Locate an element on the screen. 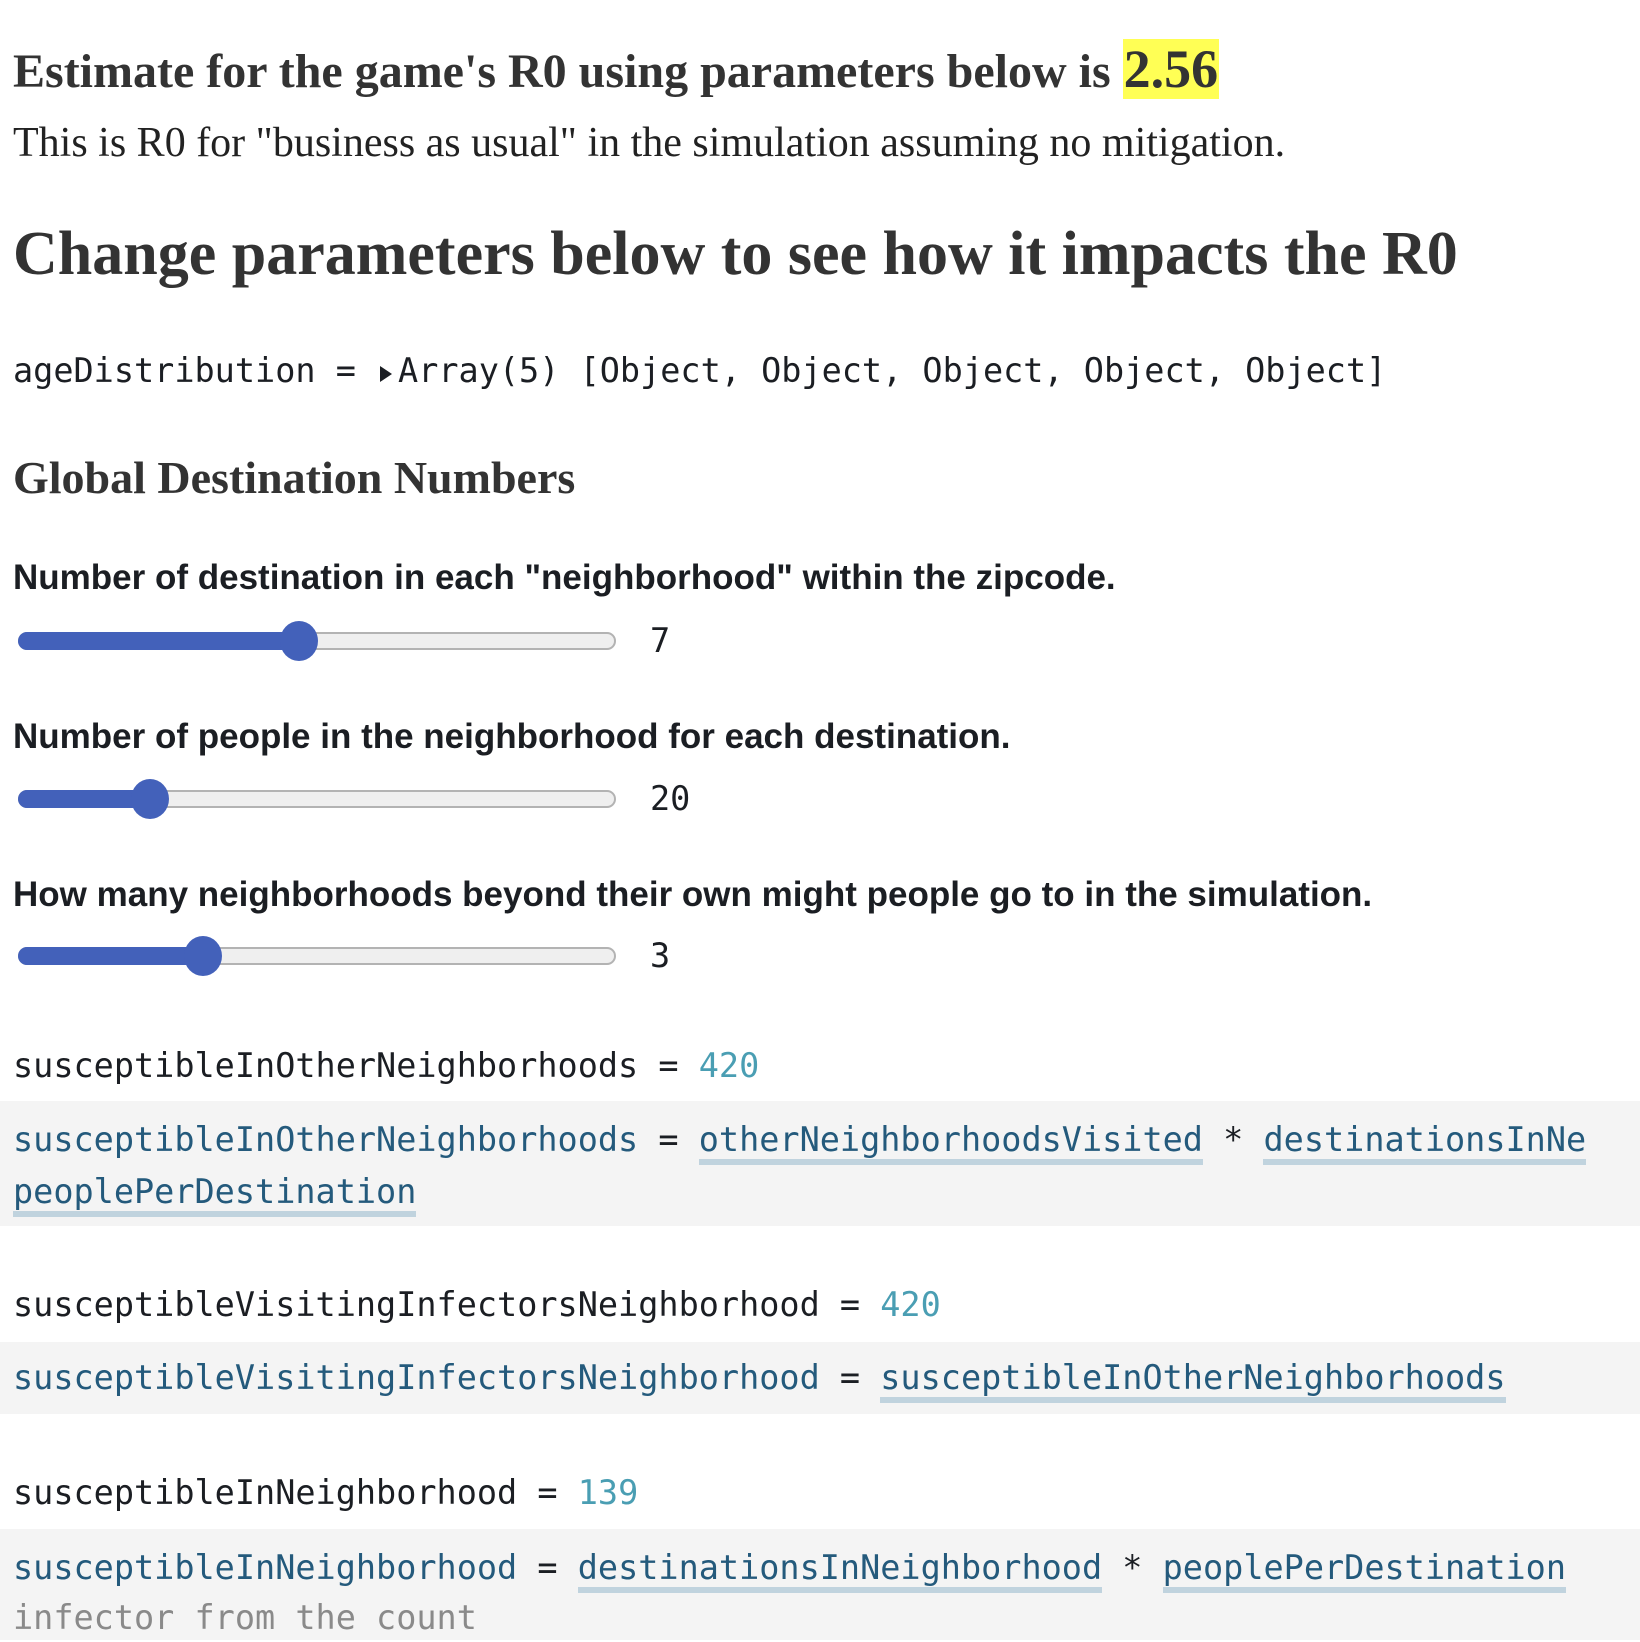 The image size is (1640, 1642). r0-value-highlight: 2.56 is located at coordinates (1171, 69).